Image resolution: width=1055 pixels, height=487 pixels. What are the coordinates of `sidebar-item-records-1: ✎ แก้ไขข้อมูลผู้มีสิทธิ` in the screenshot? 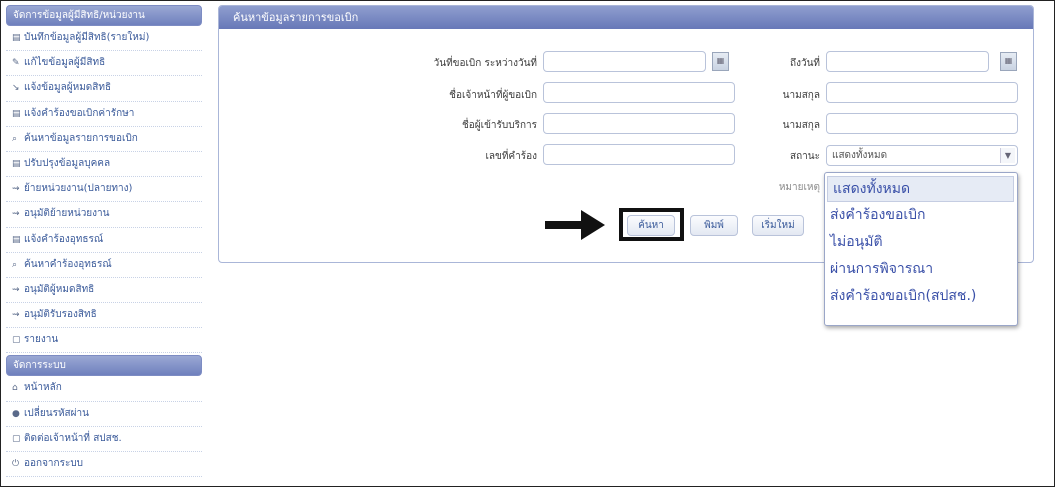 It's located at (104, 64).